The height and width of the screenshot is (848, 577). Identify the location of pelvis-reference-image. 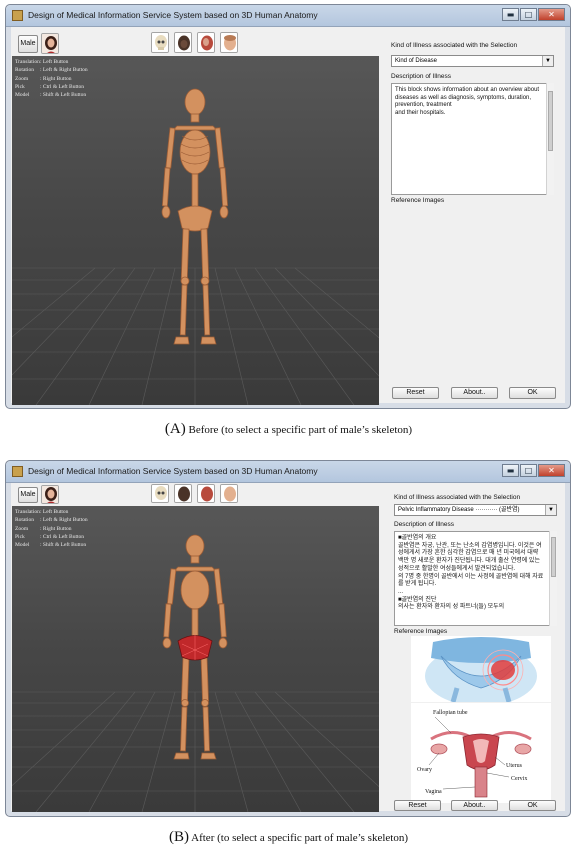
(481, 669).